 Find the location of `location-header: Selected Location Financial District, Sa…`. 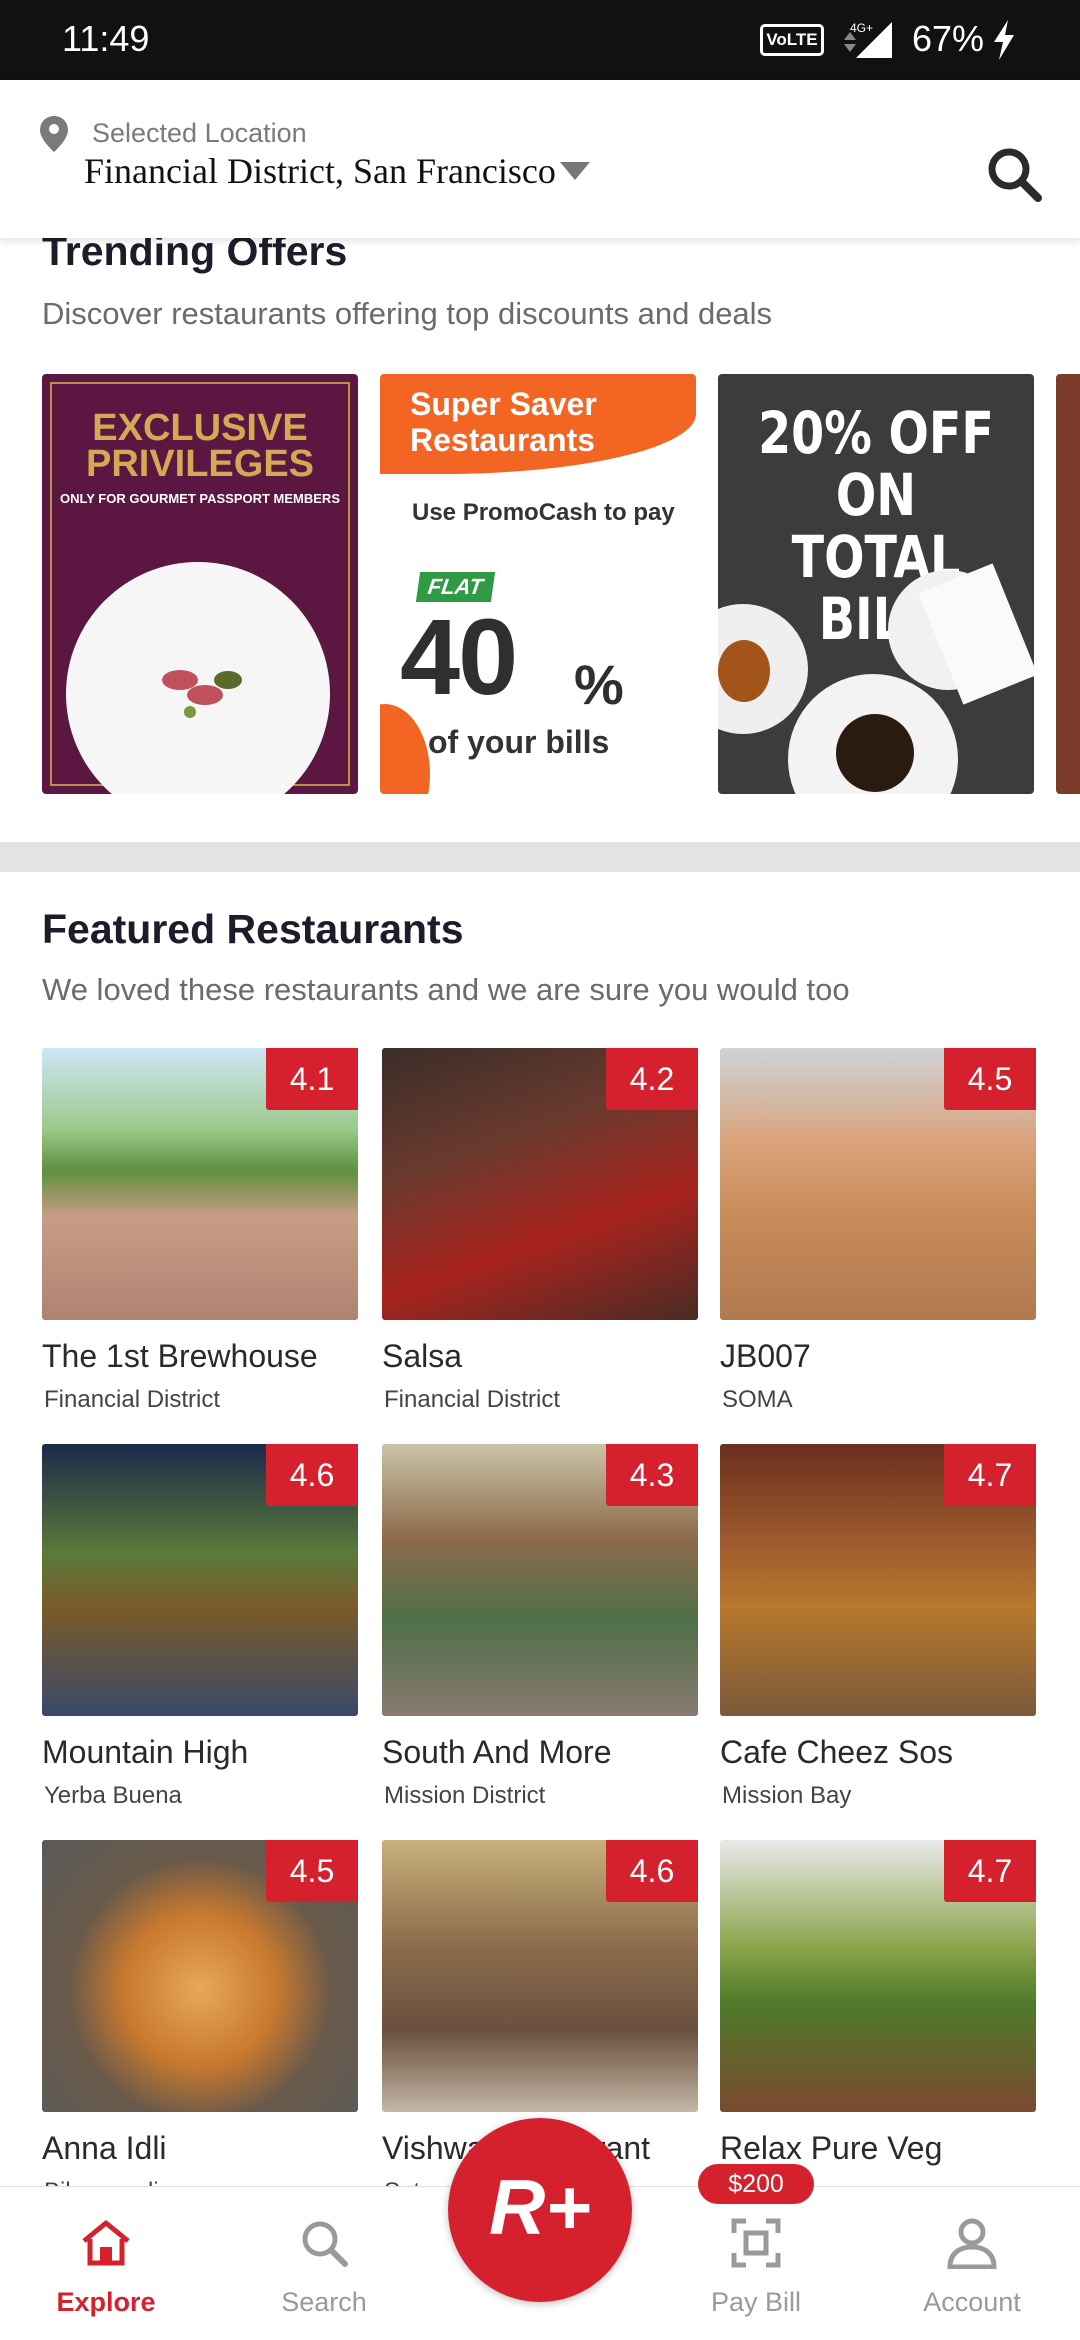

location-header: Selected Location Financial District, Sa… is located at coordinates (540, 159).